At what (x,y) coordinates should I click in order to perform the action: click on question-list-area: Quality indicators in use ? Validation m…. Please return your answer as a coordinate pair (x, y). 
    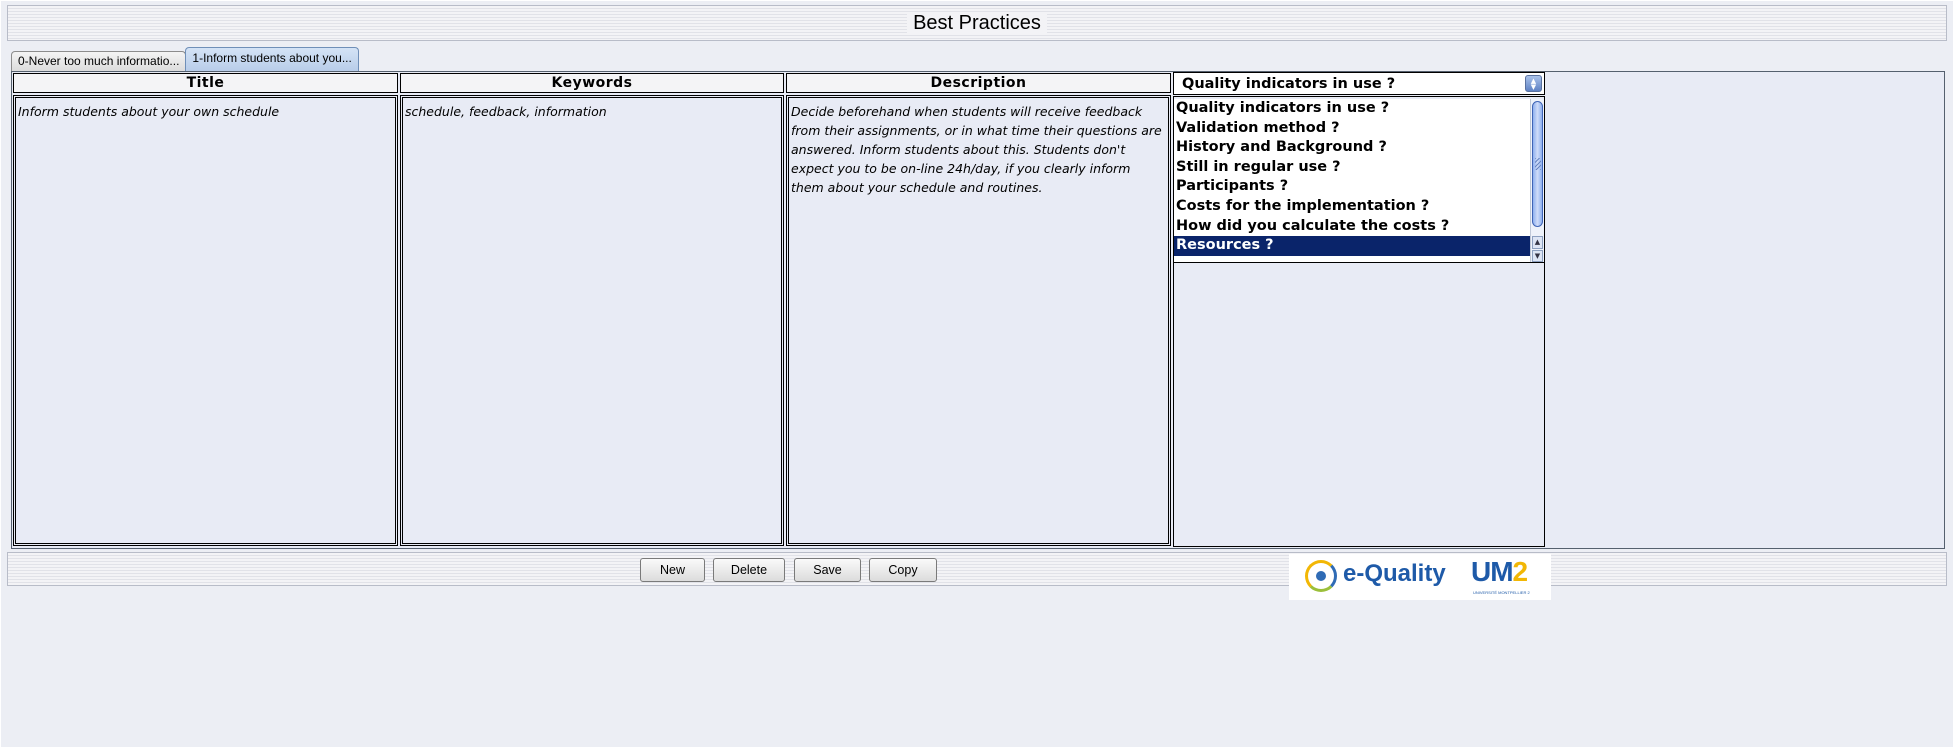
    Looking at the image, I should click on (1359, 321).